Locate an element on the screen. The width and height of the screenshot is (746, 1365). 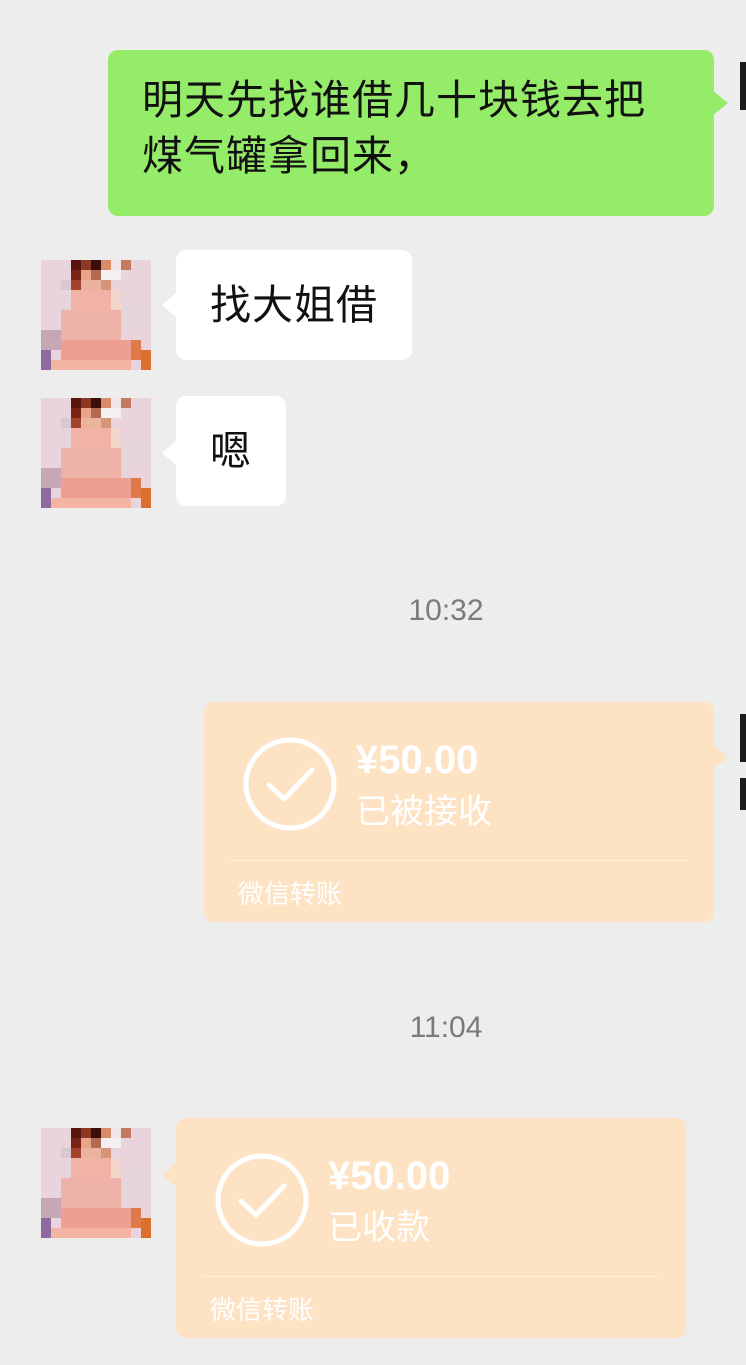
received-message-text: 嗯 is located at coordinates (231, 451).